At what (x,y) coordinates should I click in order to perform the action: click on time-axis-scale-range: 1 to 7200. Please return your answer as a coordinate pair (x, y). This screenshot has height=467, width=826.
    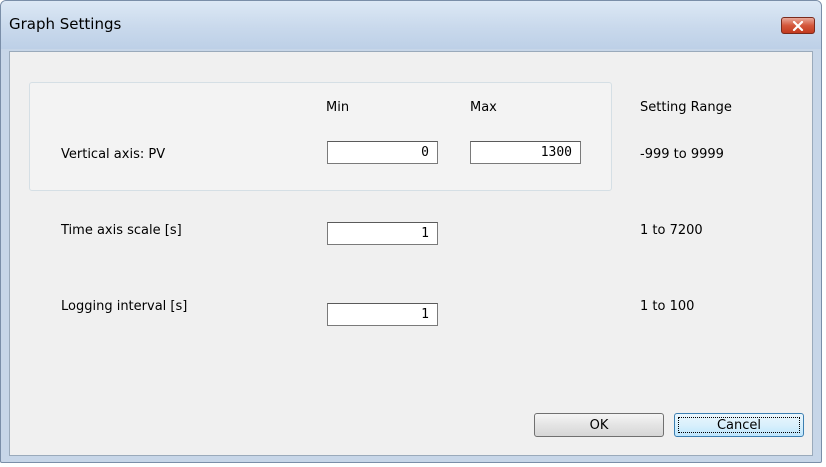
    Looking at the image, I should click on (671, 230).